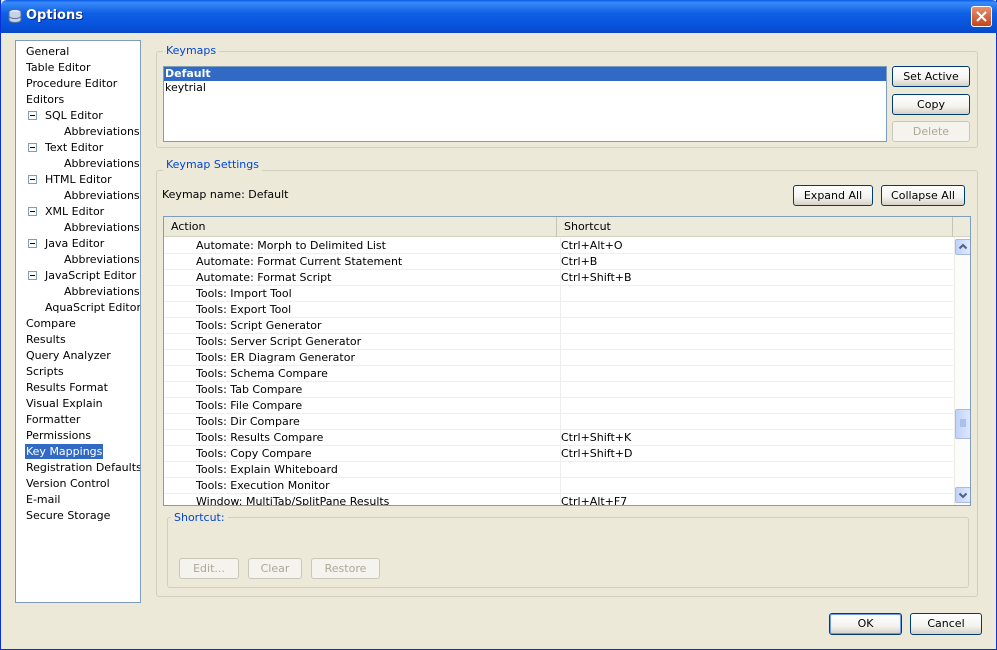 The image size is (997, 650). I want to click on action-cell: Tools: Explain Whiteboard, so click(267, 469).